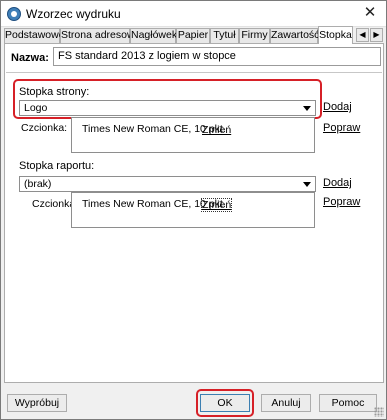  What do you see at coordinates (341, 128) in the screenshot?
I see `page-footer-edit-link: Popraw` at bounding box center [341, 128].